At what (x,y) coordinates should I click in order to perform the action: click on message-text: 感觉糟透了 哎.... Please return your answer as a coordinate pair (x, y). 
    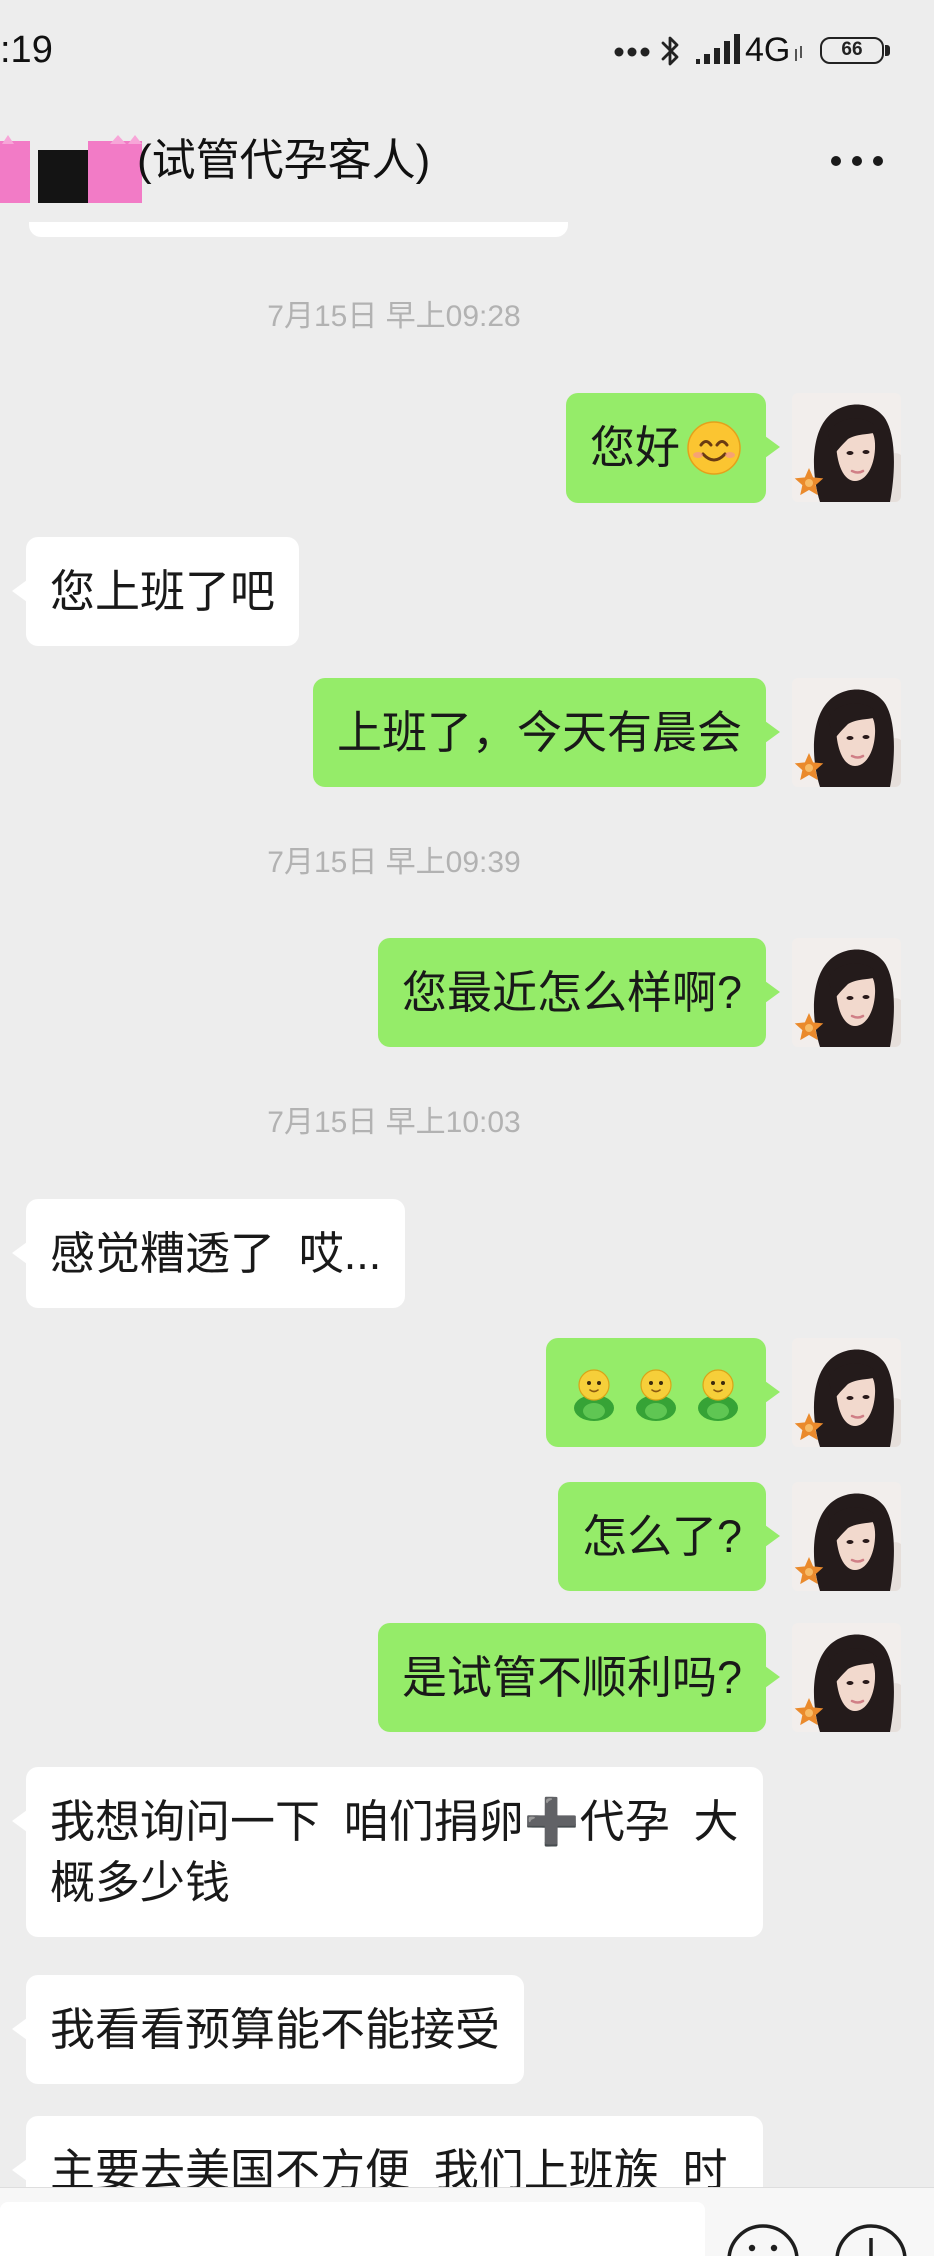
    Looking at the image, I should click on (216, 1253).